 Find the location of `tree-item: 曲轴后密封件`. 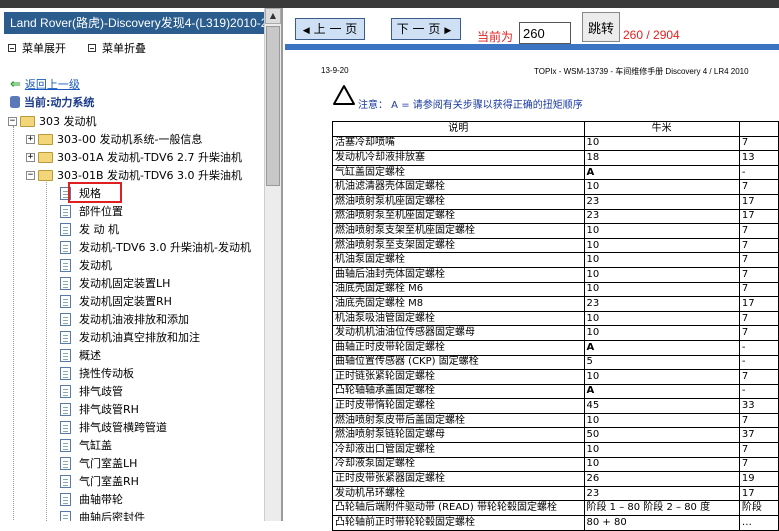

tree-item: 曲轴后密封件 is located at coordinates (102, 514).